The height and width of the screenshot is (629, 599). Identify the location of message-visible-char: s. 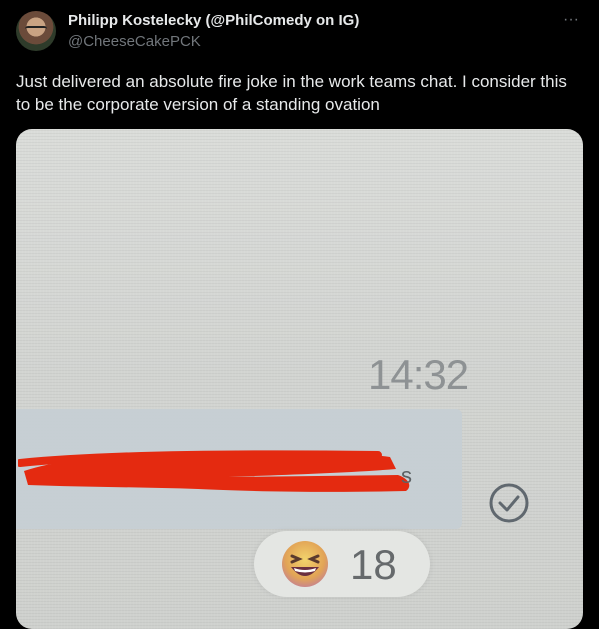
(406, 475).